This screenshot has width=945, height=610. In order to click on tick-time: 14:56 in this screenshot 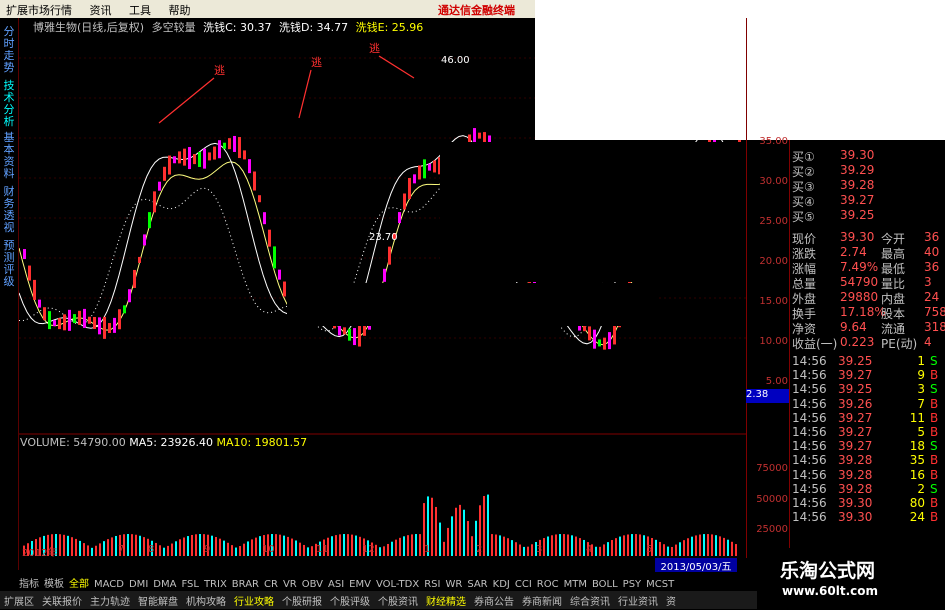, I will do `click(809, 446)`.